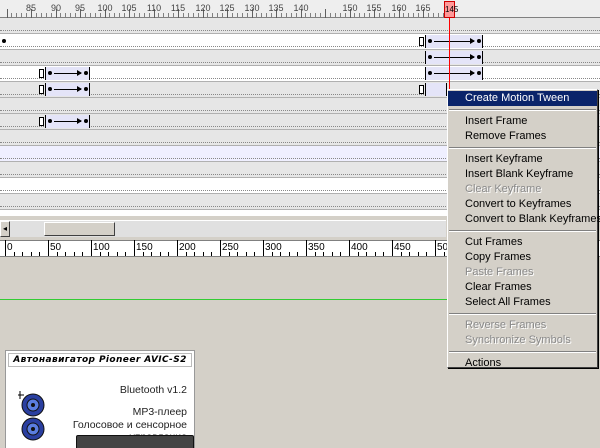 This screenshot has width=600, height=448. I want to click on speaker-icon, so click(31, 416).